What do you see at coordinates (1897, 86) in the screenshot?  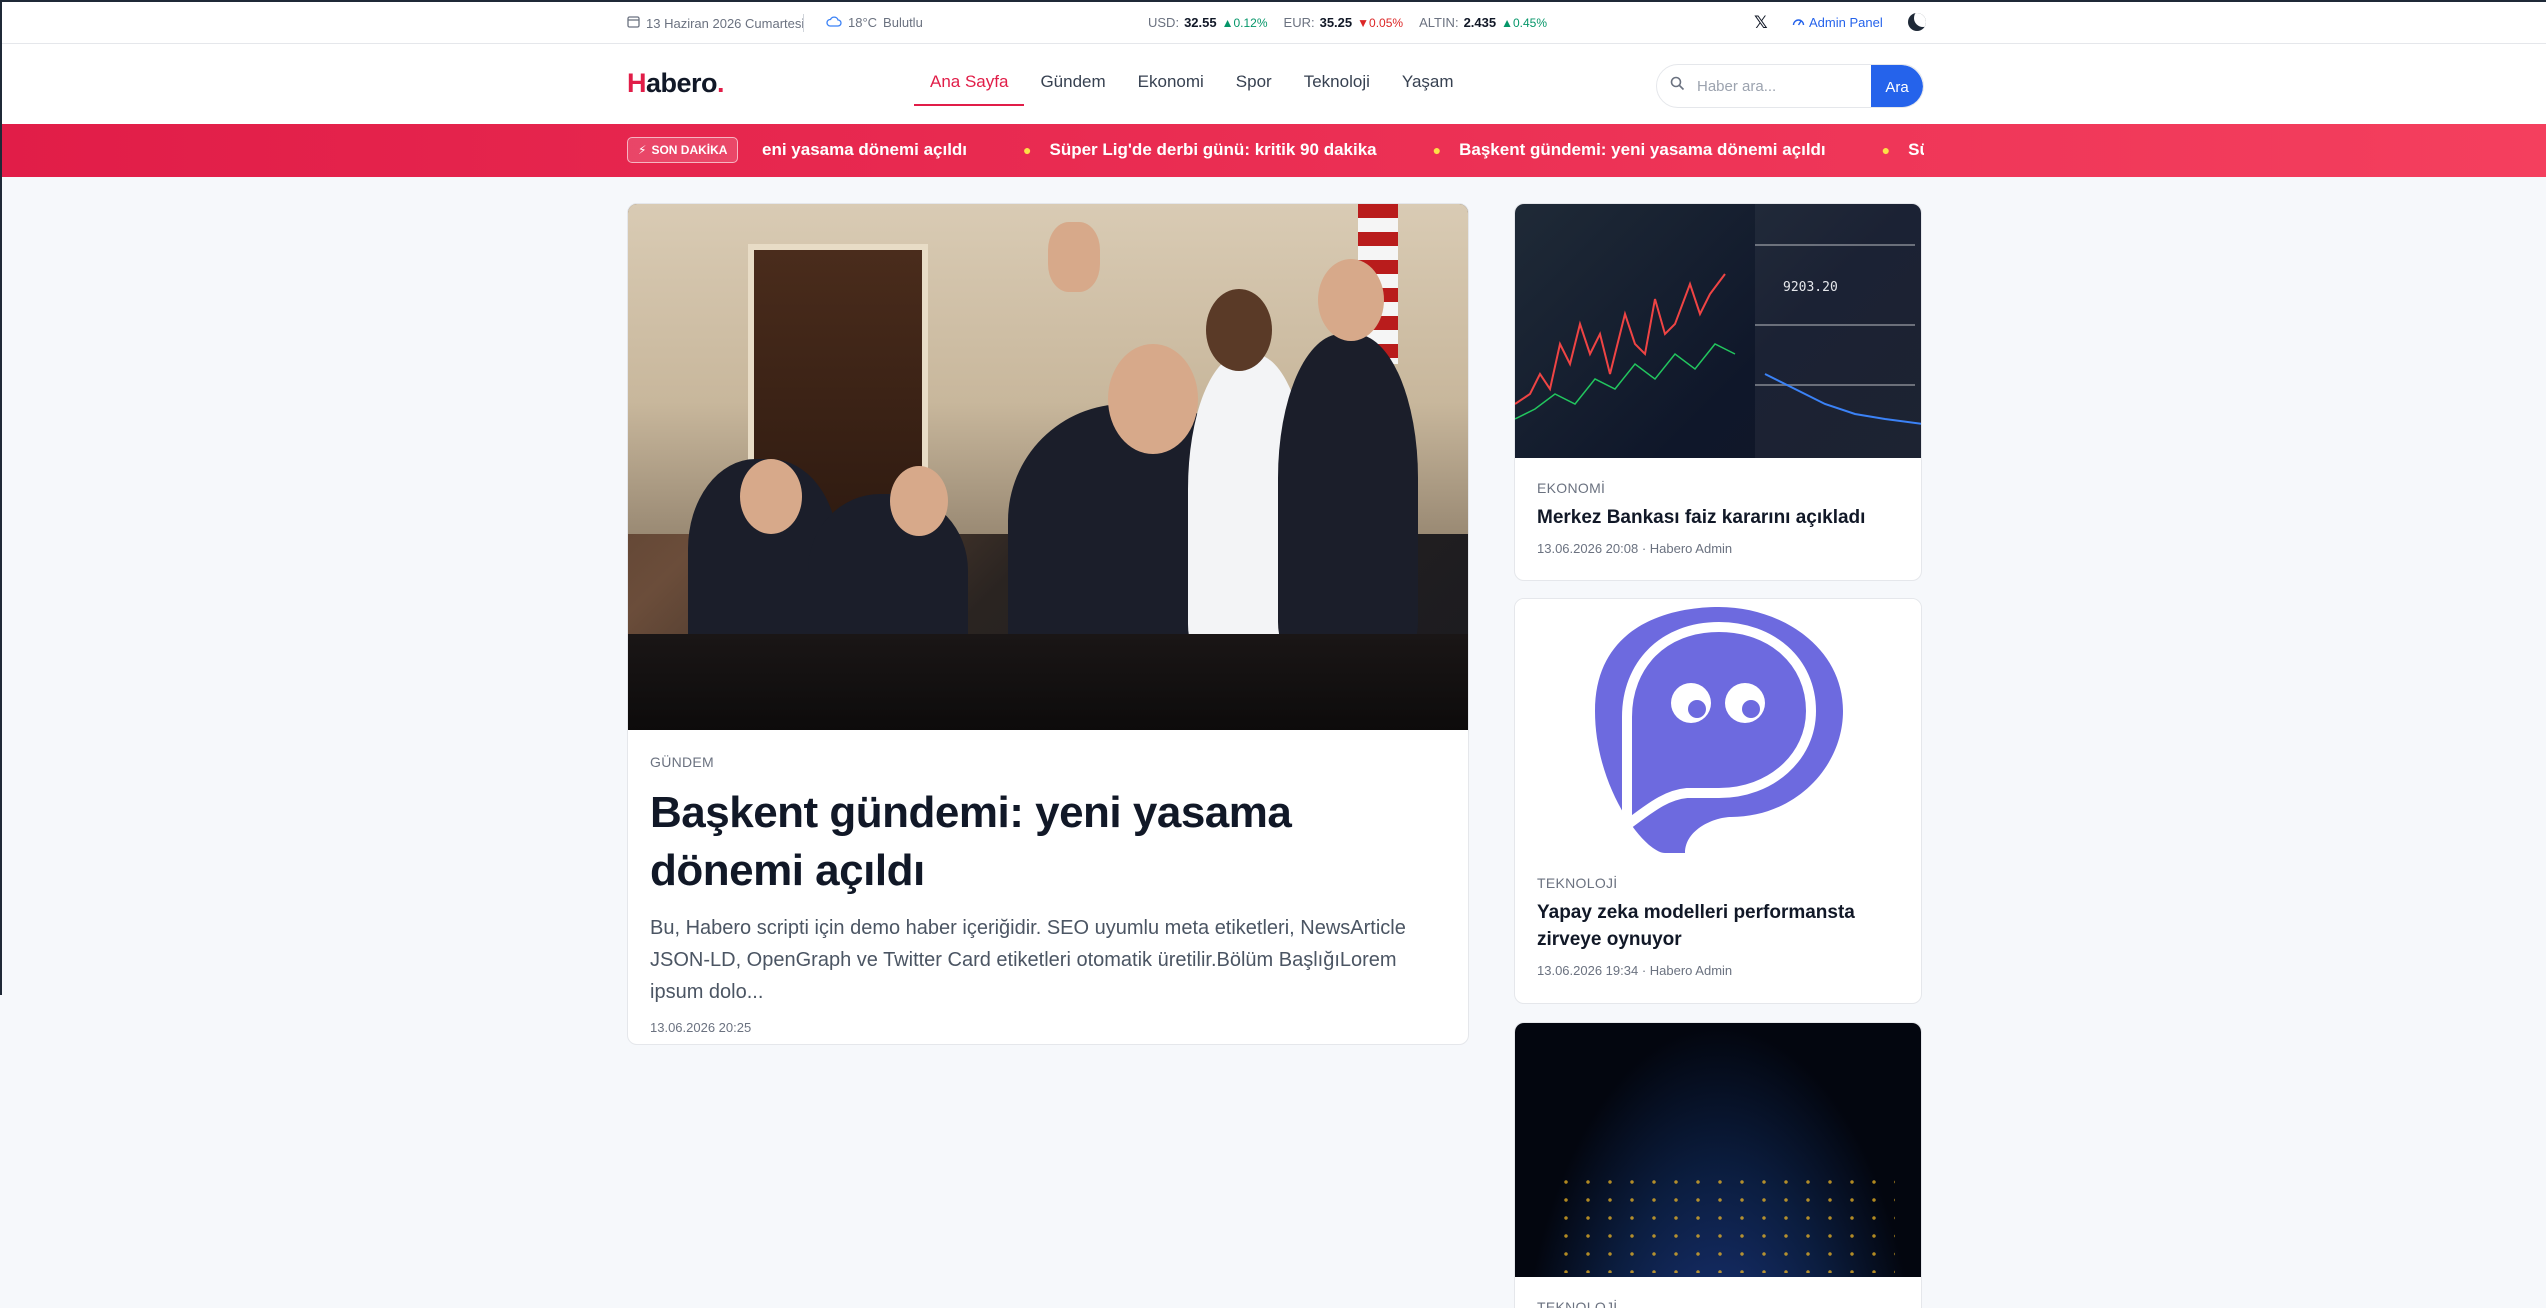 I see `search-button: Ara` at bounding box center [1897, 86].